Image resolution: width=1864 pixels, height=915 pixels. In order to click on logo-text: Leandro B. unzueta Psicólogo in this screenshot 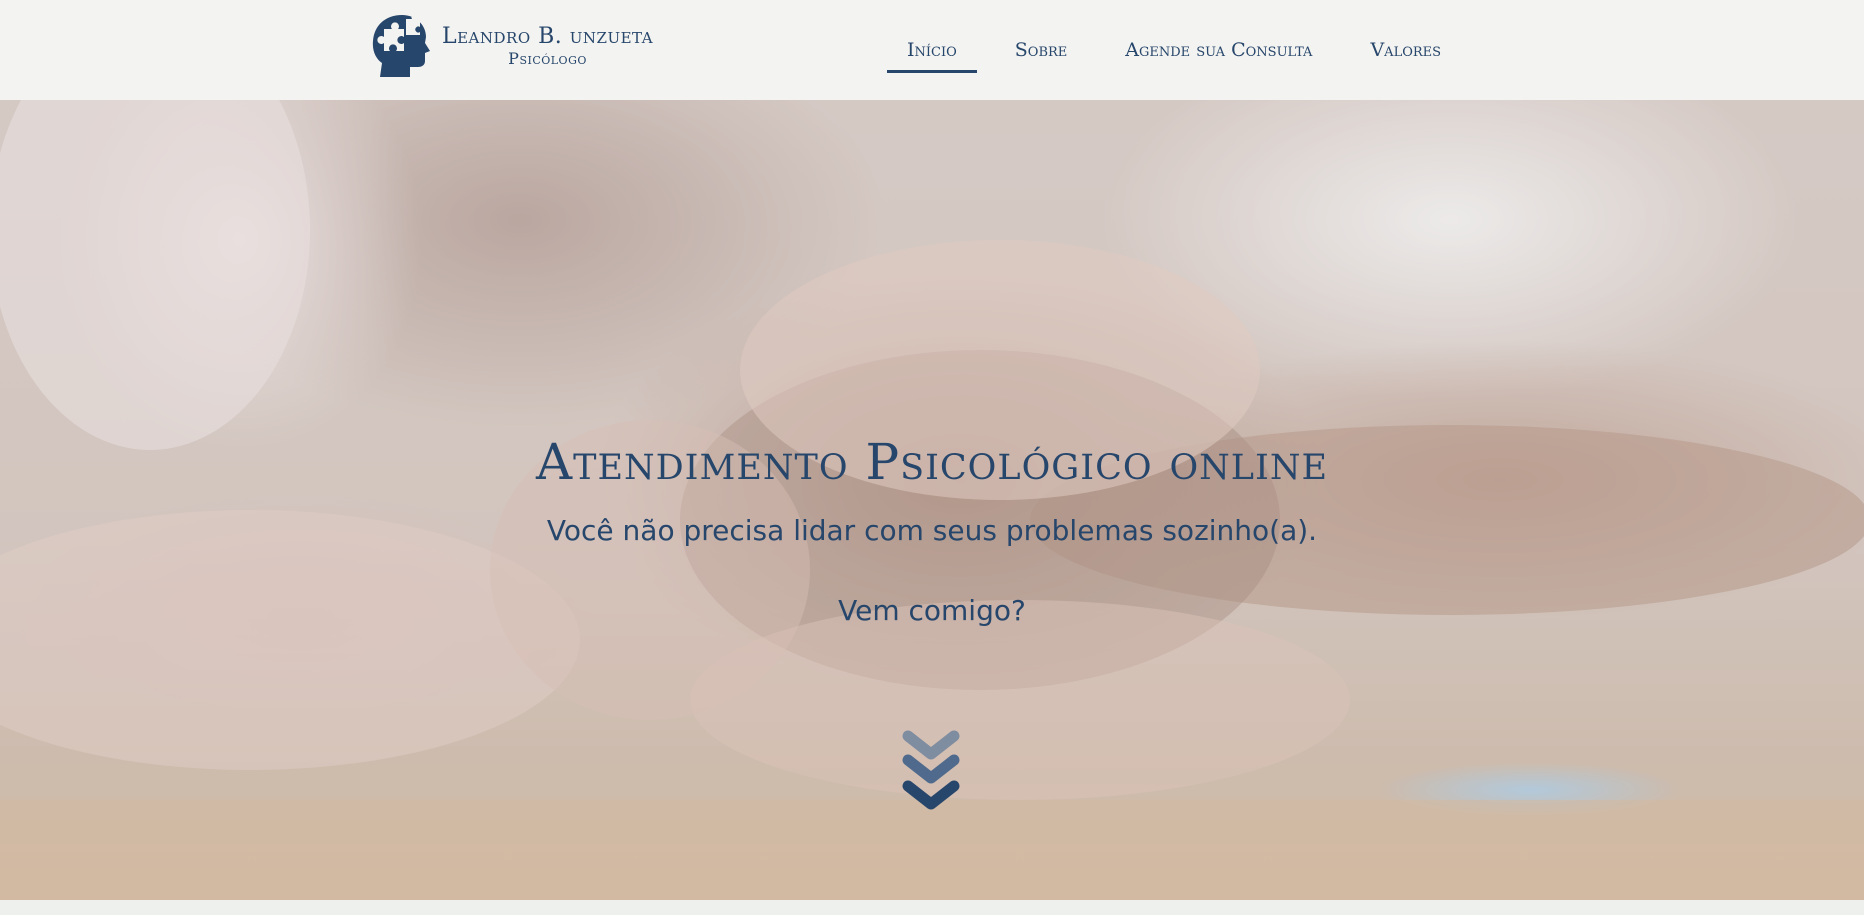, I will do `click(547, 46)`.